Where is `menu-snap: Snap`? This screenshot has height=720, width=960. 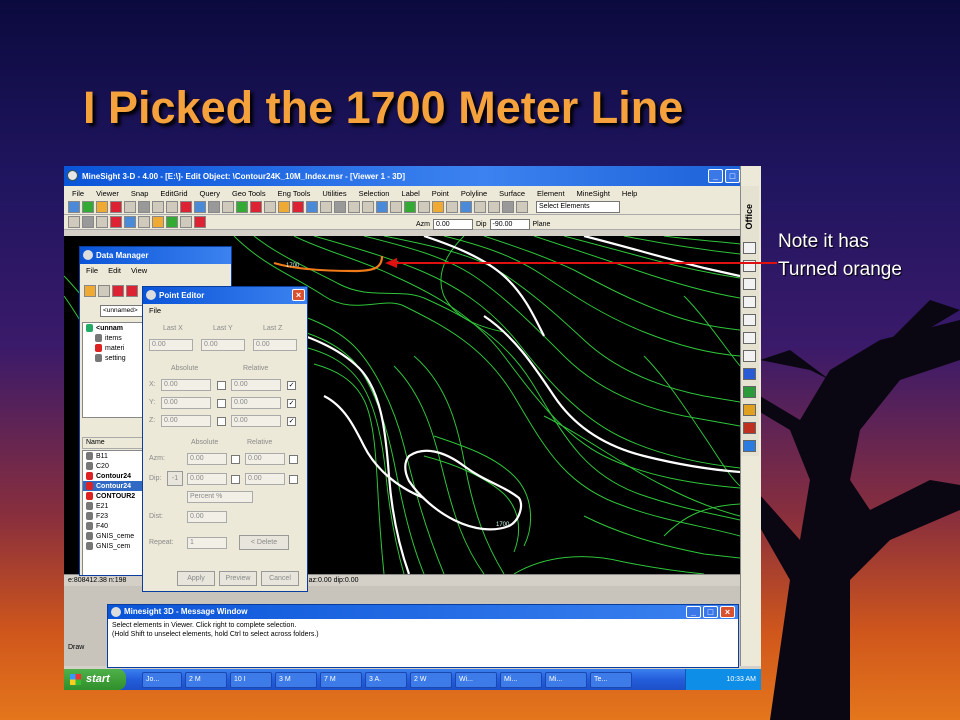
menu-snap: Snap is located at coordinates (140, 193).